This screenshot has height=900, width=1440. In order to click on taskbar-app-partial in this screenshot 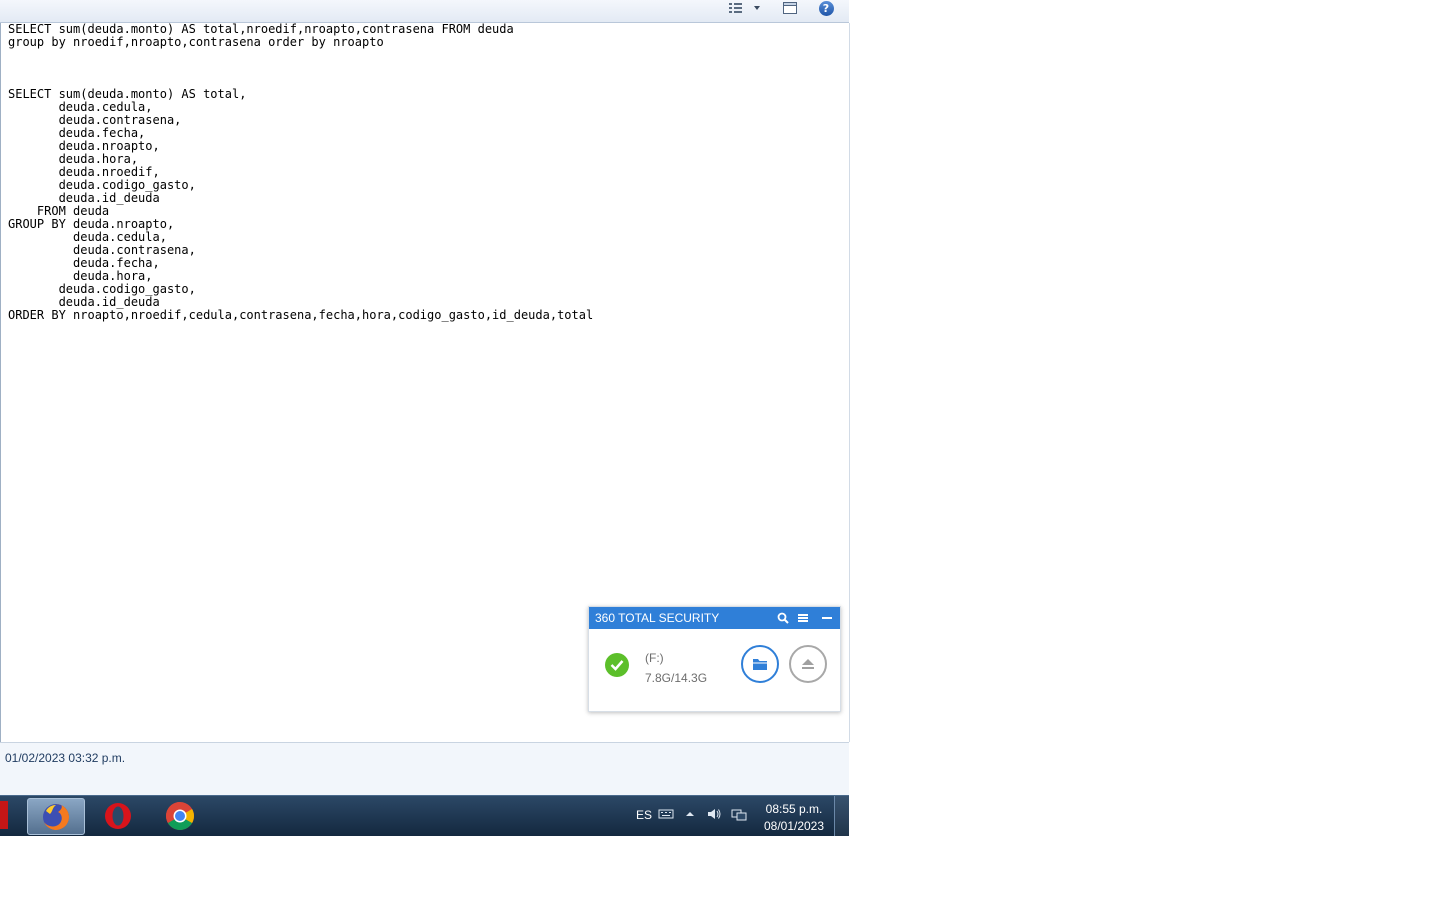, I will do `click(4, 815)`.